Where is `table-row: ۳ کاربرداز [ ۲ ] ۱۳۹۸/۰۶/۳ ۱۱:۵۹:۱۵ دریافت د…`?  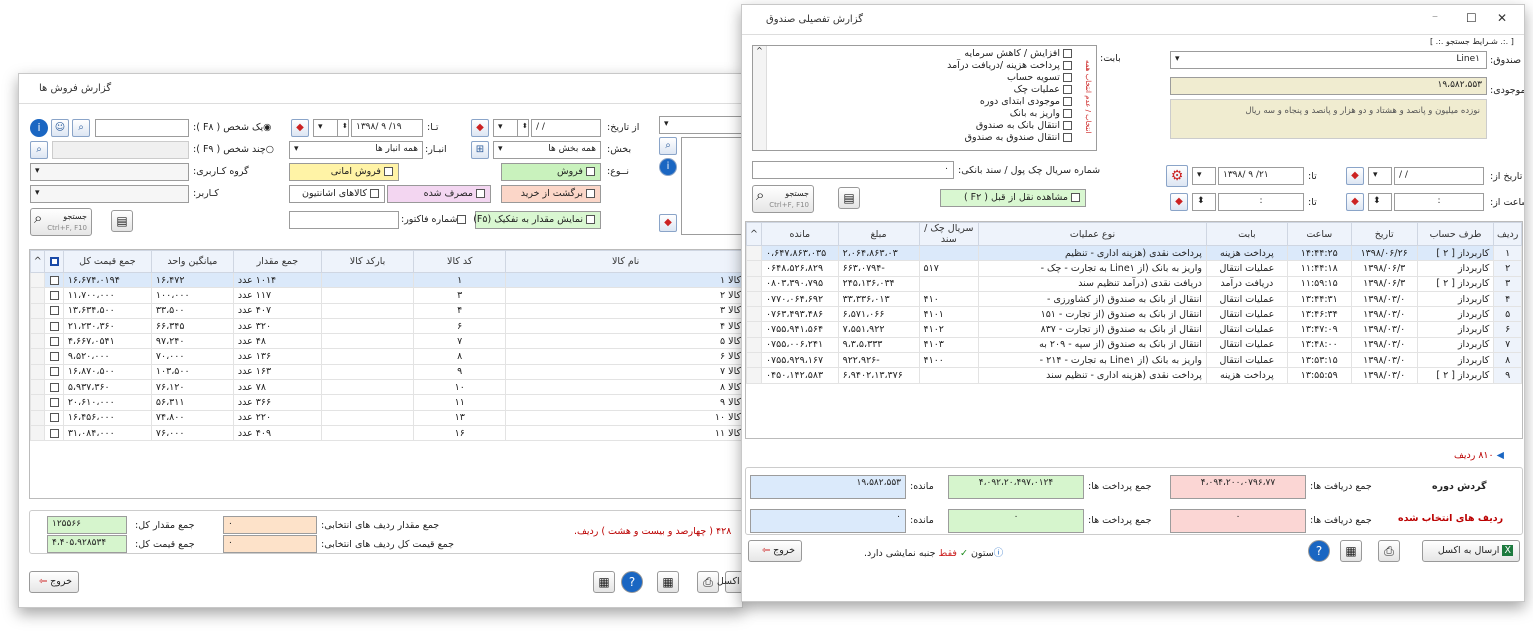
table-row: ۳ کاربرداز [ ۲ ] ۱۳۹۸/۰۶/۳ ۱۱:۵۹:۱۵ دریافت د… is located at coordinates (1134, 283).